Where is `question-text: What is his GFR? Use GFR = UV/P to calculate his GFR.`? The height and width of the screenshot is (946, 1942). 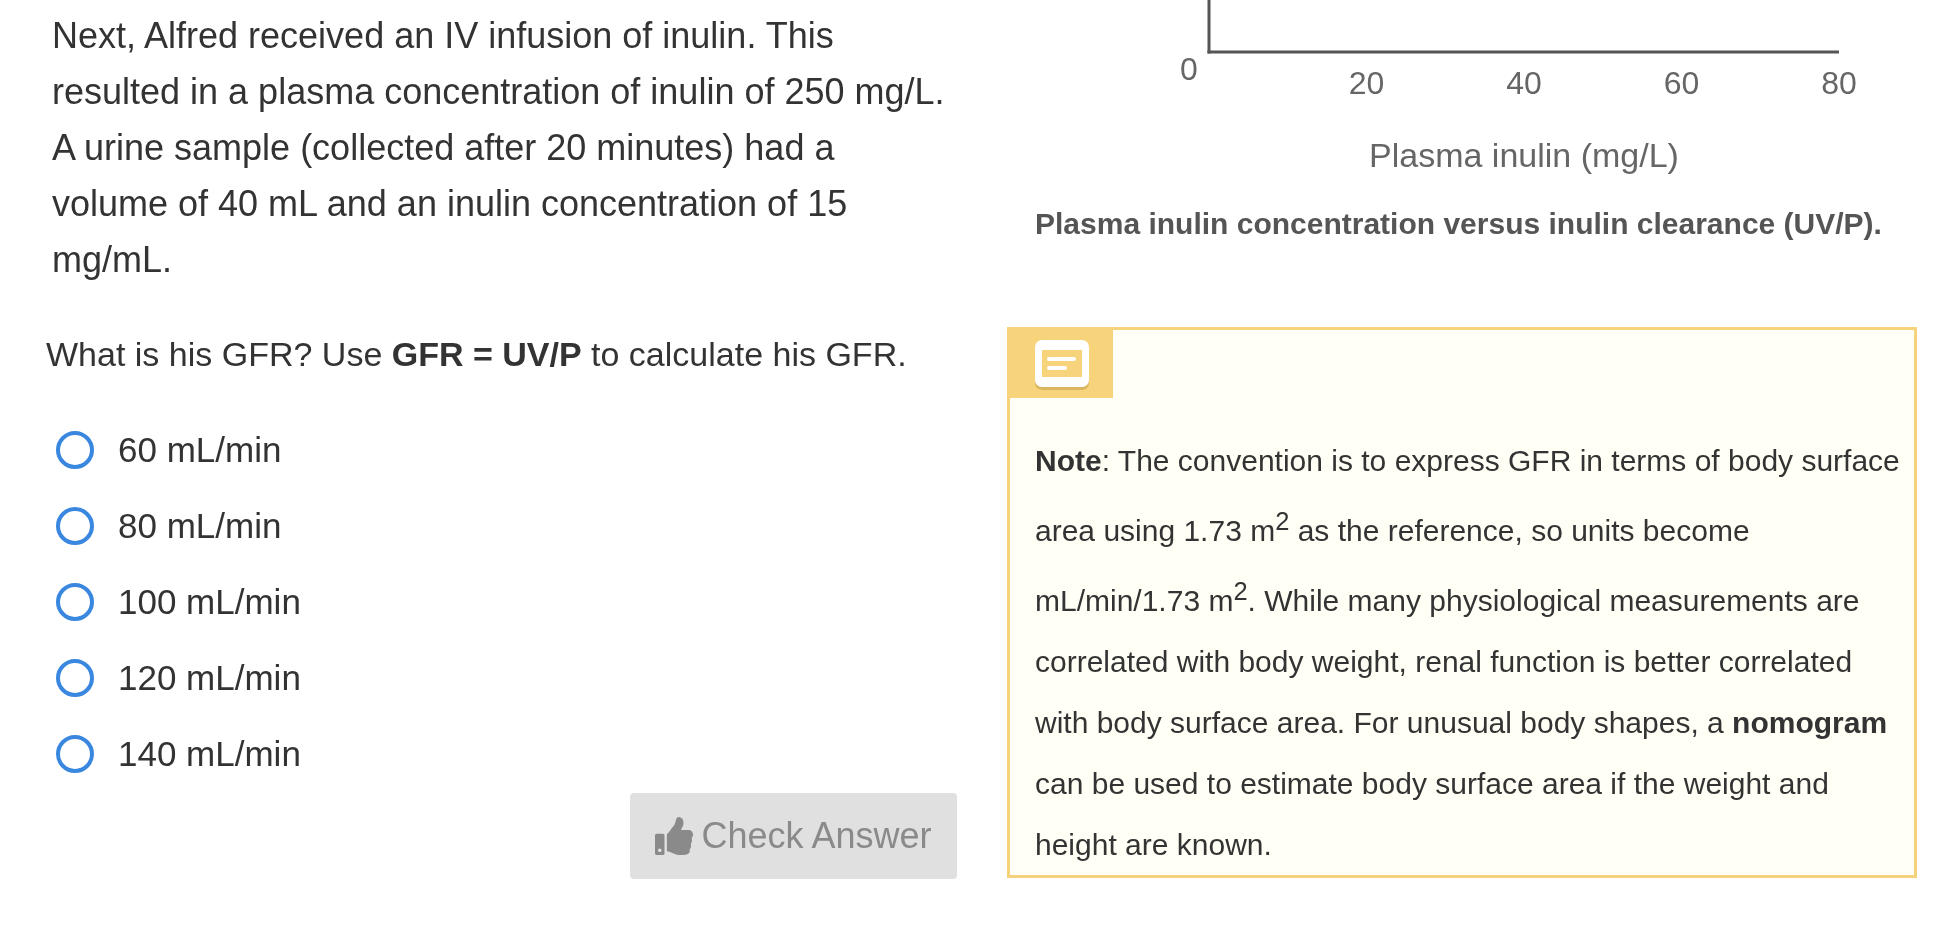 question-text: What is his GFR? Use GFR = UV/P to calculate his GFR. is located at coordinates (477, 354).